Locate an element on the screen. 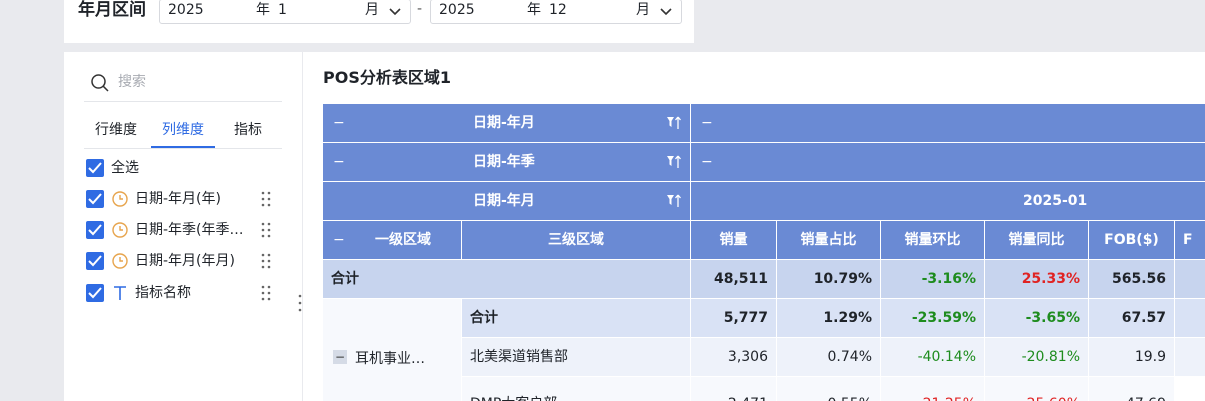 The image size is (1205, 401). column-header-dim1: − 一级区域 is located at coordinates (392, 240).